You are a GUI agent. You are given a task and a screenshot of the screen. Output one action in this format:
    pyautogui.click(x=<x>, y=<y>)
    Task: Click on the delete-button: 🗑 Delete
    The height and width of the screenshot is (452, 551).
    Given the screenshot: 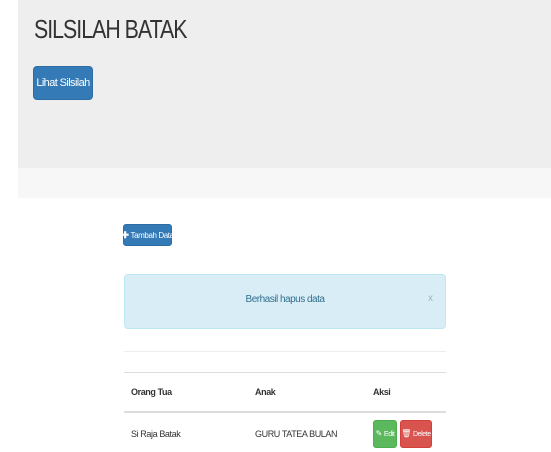 What is the action you would take?
    pyautogui.click(x=416, y=434)
    